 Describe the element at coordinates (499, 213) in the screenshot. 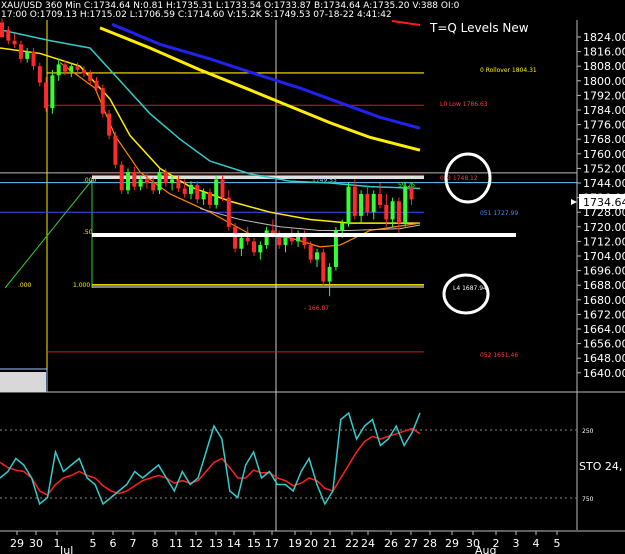

I see `level-label: 051 1727.99` at that location.